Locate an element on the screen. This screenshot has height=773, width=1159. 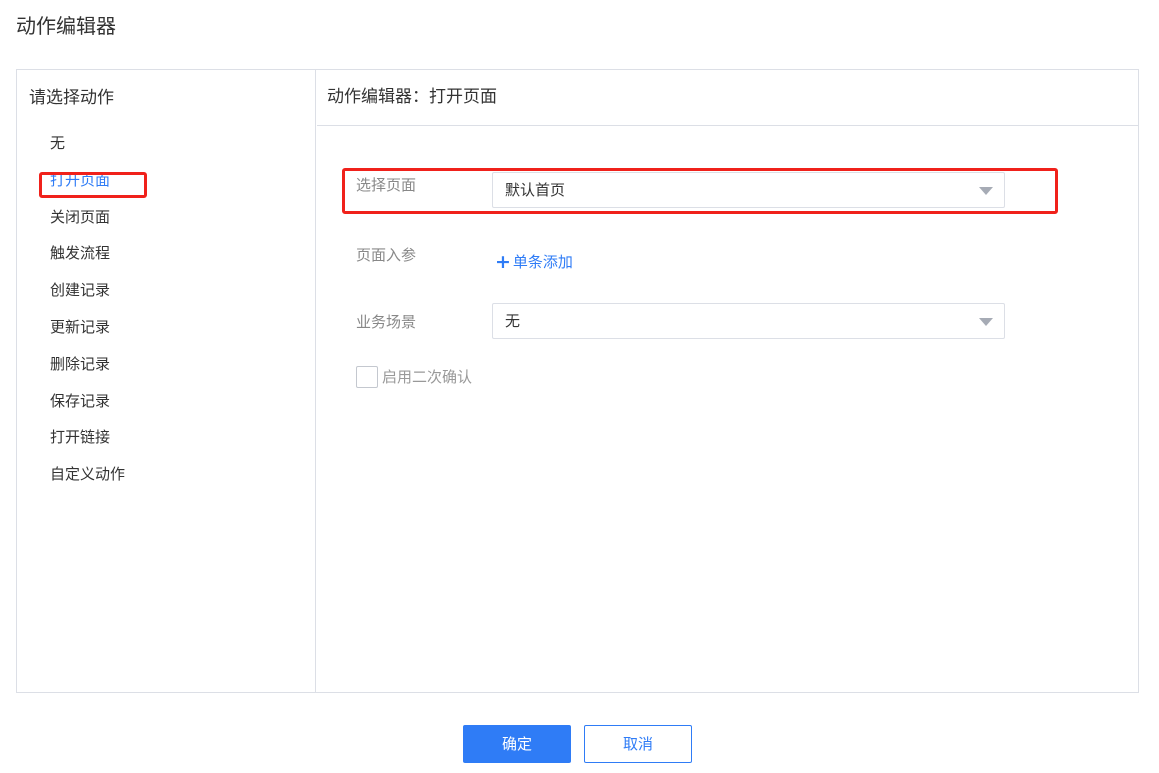
action-item-label: 删除记录 is located at coordinates (80, 363).